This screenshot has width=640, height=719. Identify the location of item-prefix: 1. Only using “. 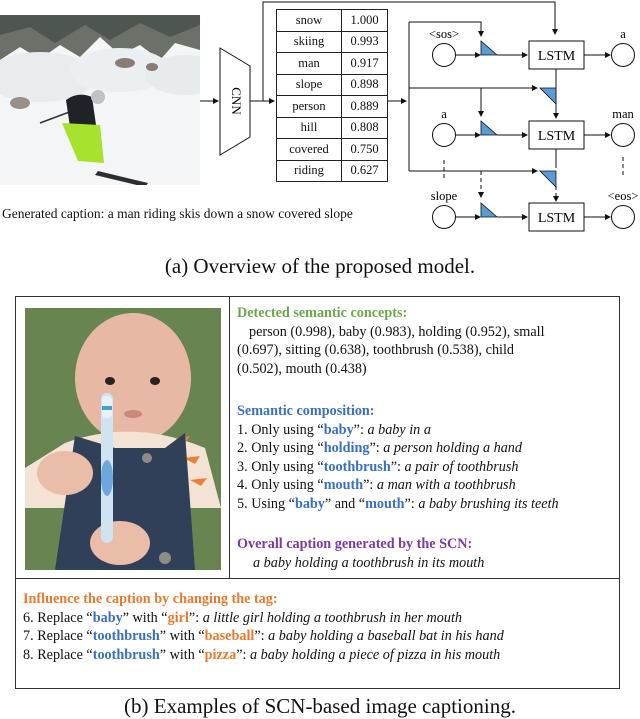
(280, 429).